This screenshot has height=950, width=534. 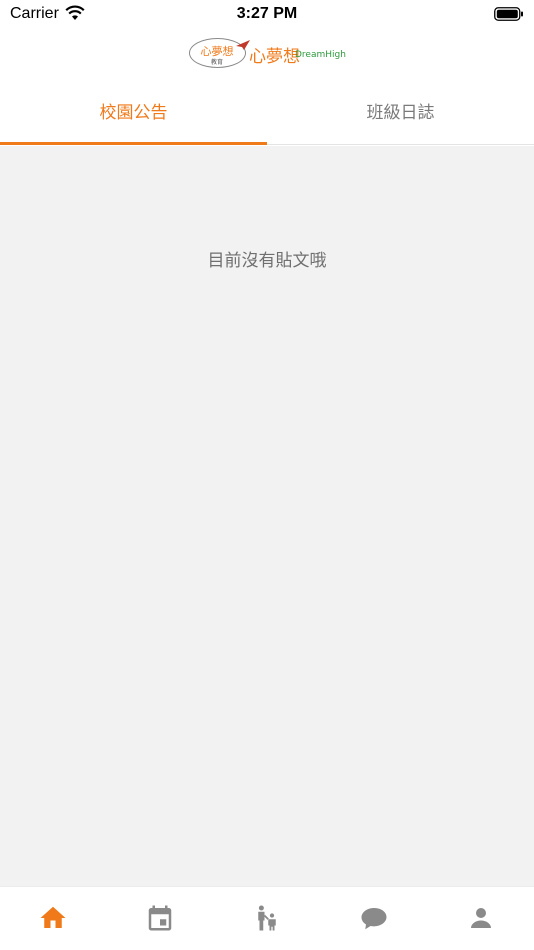 What do you see at coordinates (508, 14) in the screenshot?
I see `battery-icon` at bounding box center [508, 14].